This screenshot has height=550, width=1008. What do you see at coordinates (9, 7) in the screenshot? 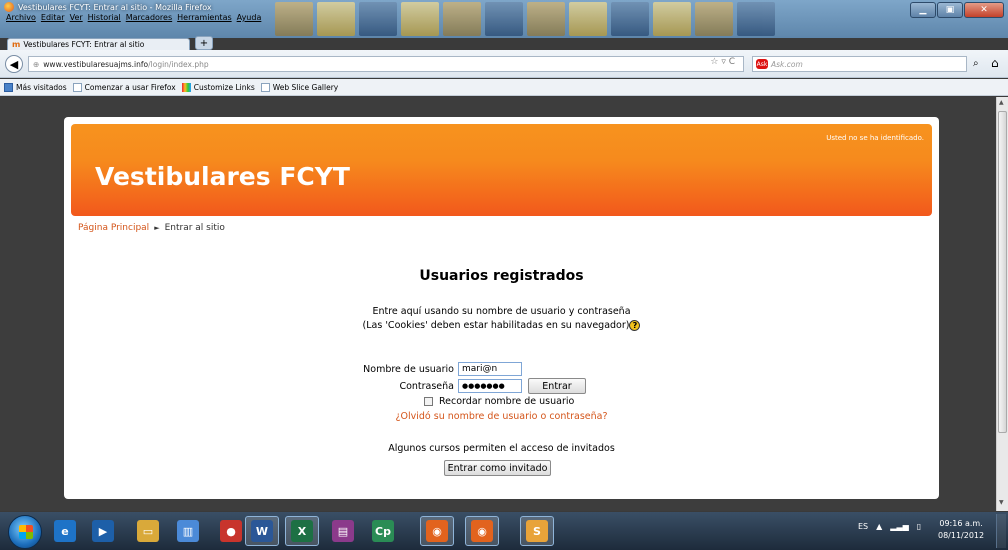
I see `firefox-icon` at bounding box center [9, 7].